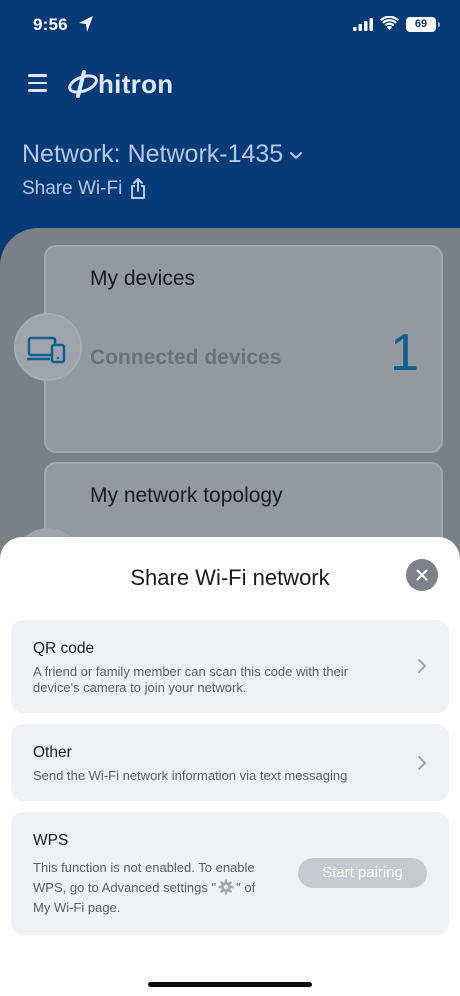 This screenshot has width=460, height=996. Describe the element at coordinates (230, 26) in the screenshot. I see `status-bar: 9:56 69` at that location.